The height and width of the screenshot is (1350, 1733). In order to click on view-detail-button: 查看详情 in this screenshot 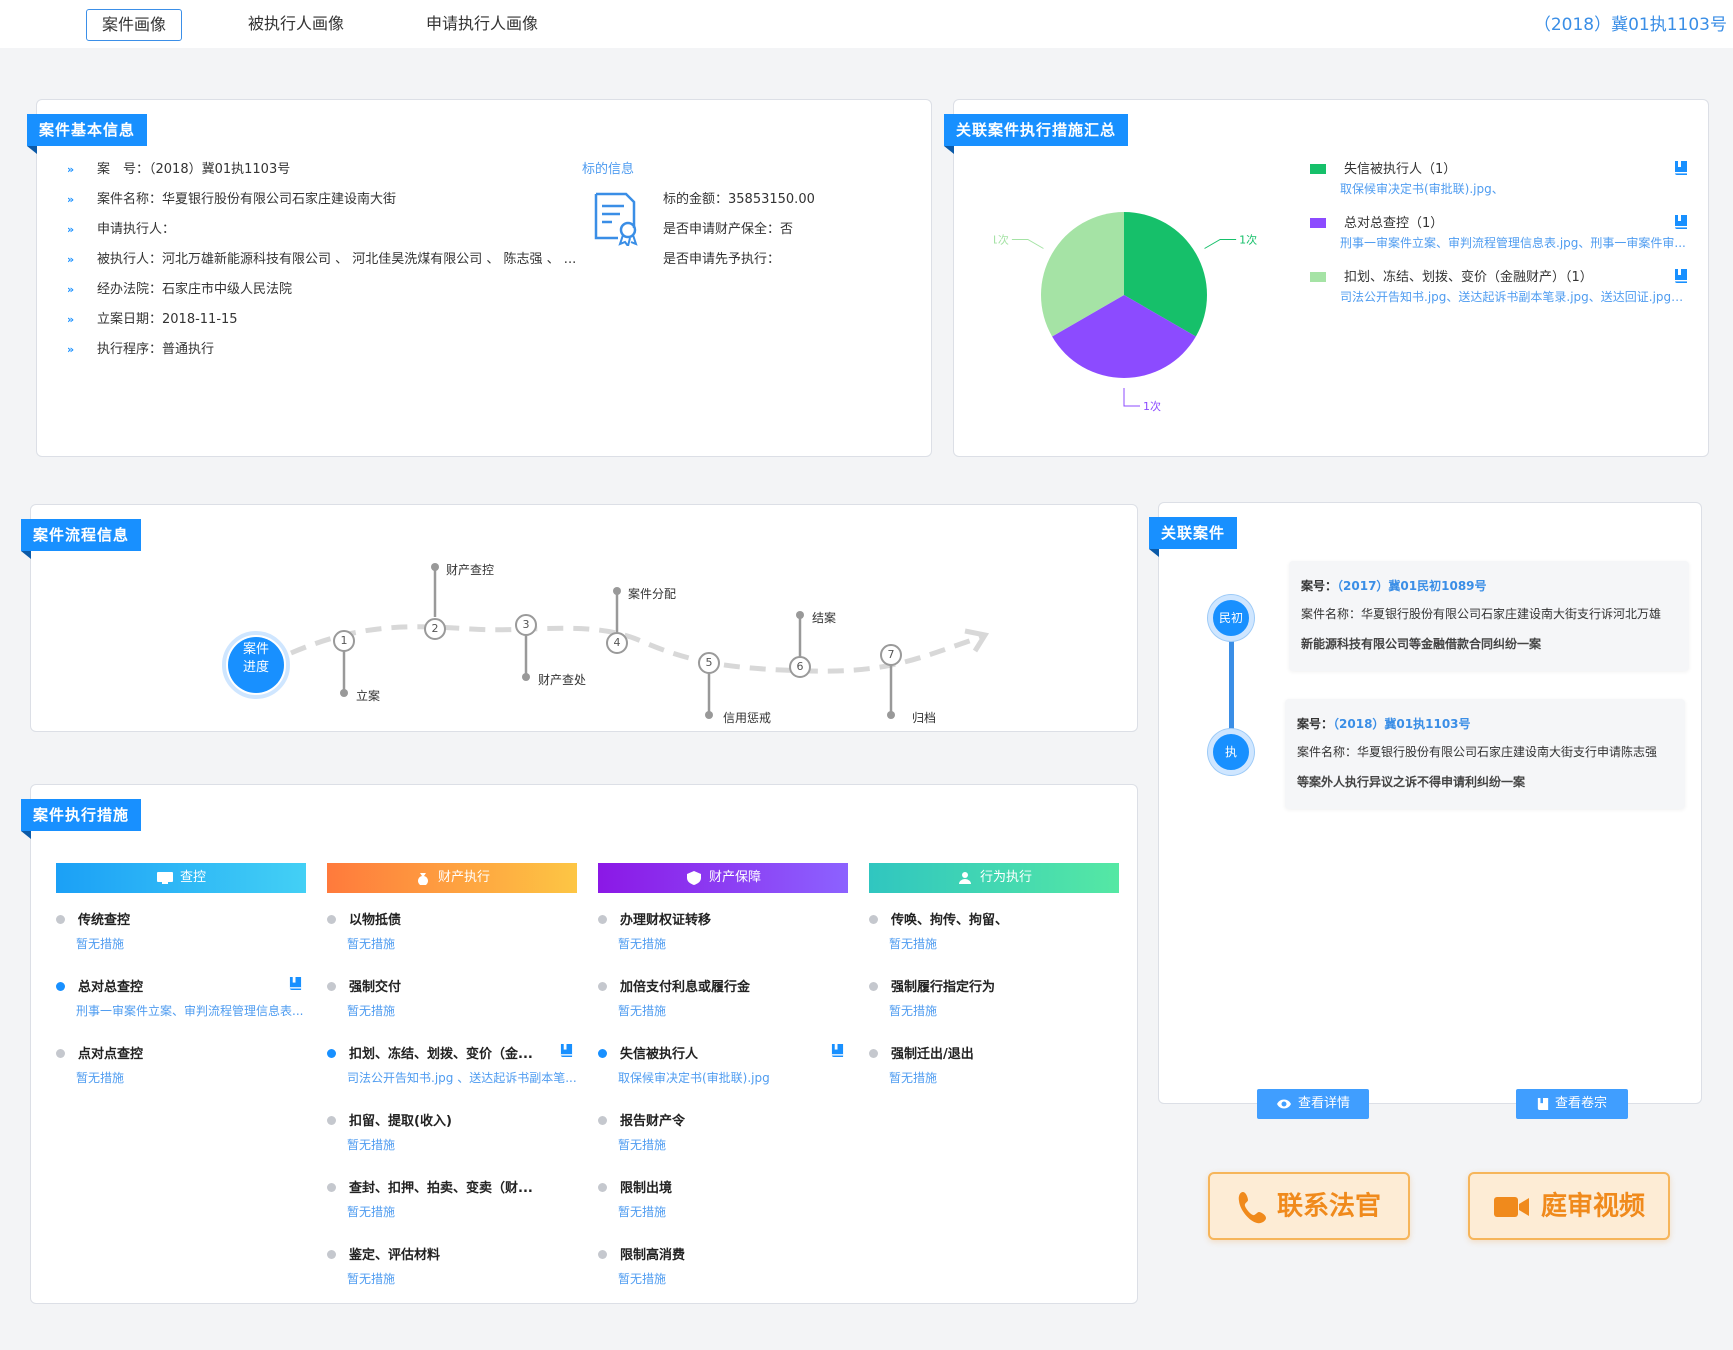, I will do `click(1313, 1104)`.